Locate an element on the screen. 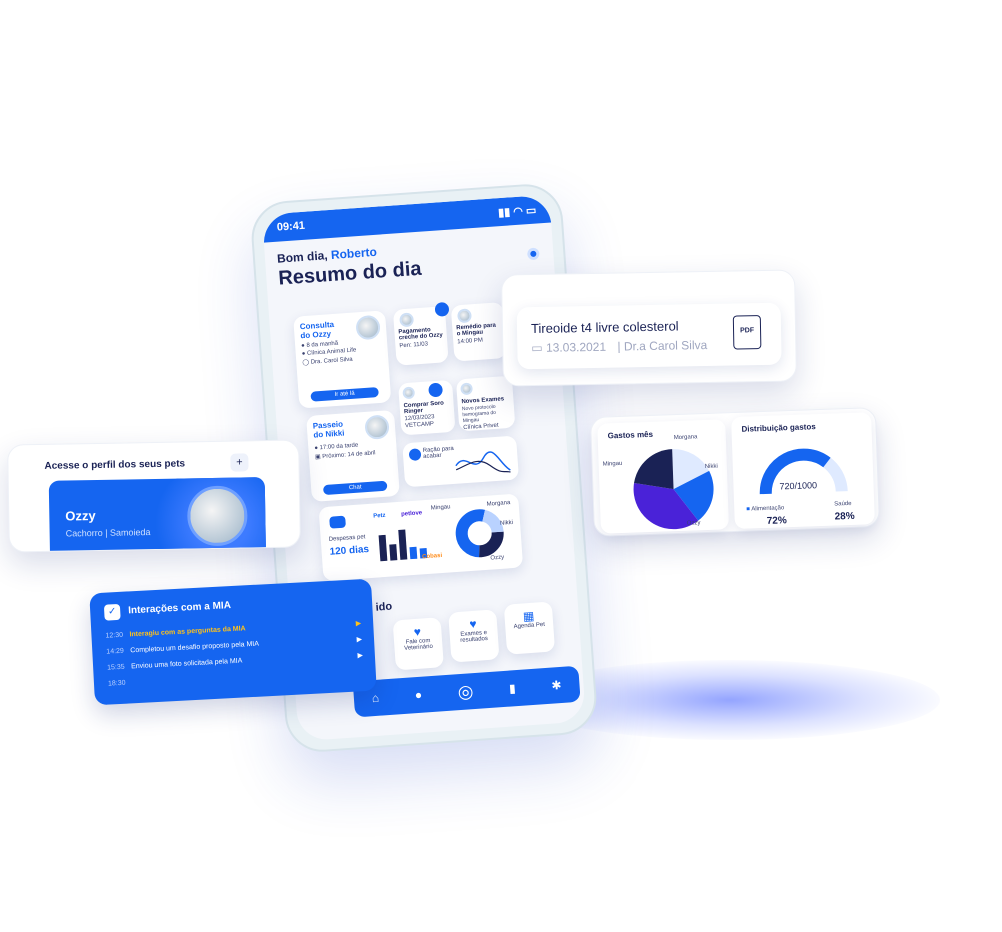  mia-time: 18:30 is located at coordinates (116, 683).